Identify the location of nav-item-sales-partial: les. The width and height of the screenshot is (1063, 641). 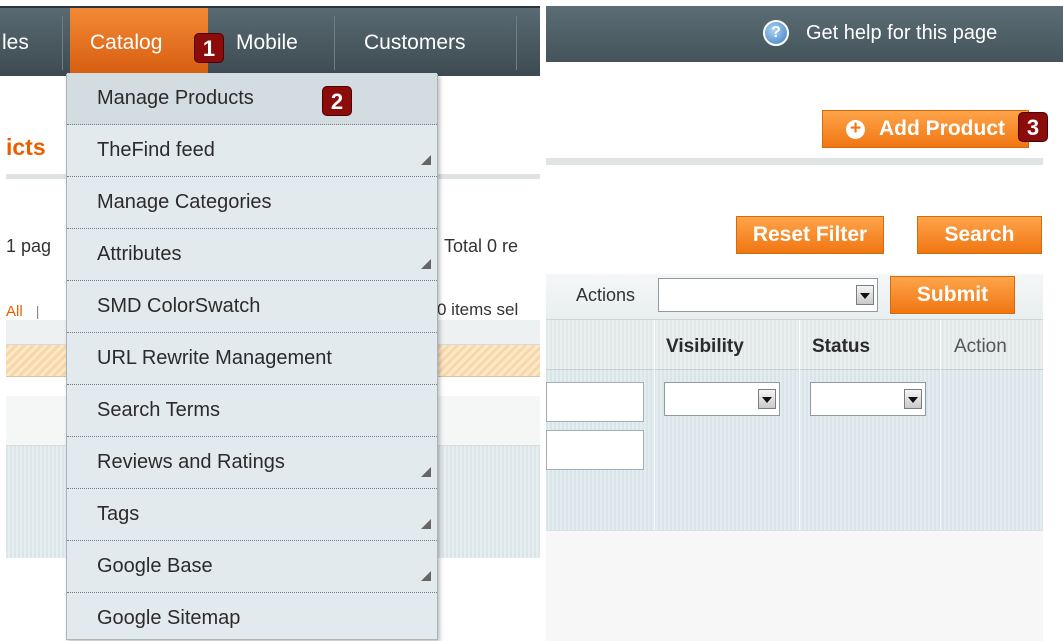
(29, 42).